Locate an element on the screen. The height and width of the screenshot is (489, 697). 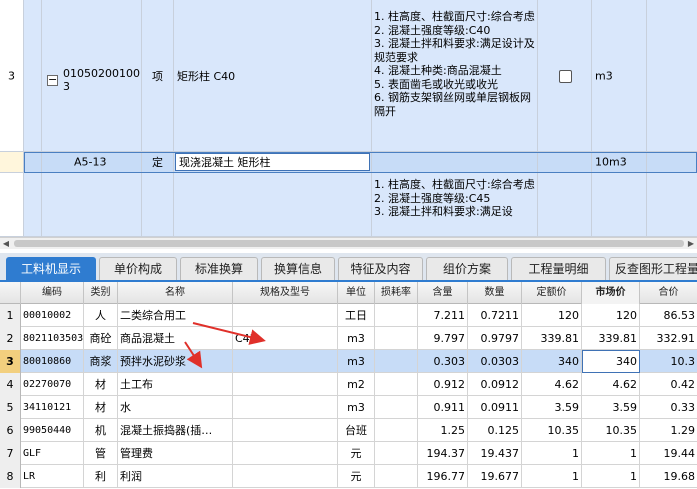
quota-name-input: 现浇混凝土 矩形柱 is located at coordinates (272, 162).